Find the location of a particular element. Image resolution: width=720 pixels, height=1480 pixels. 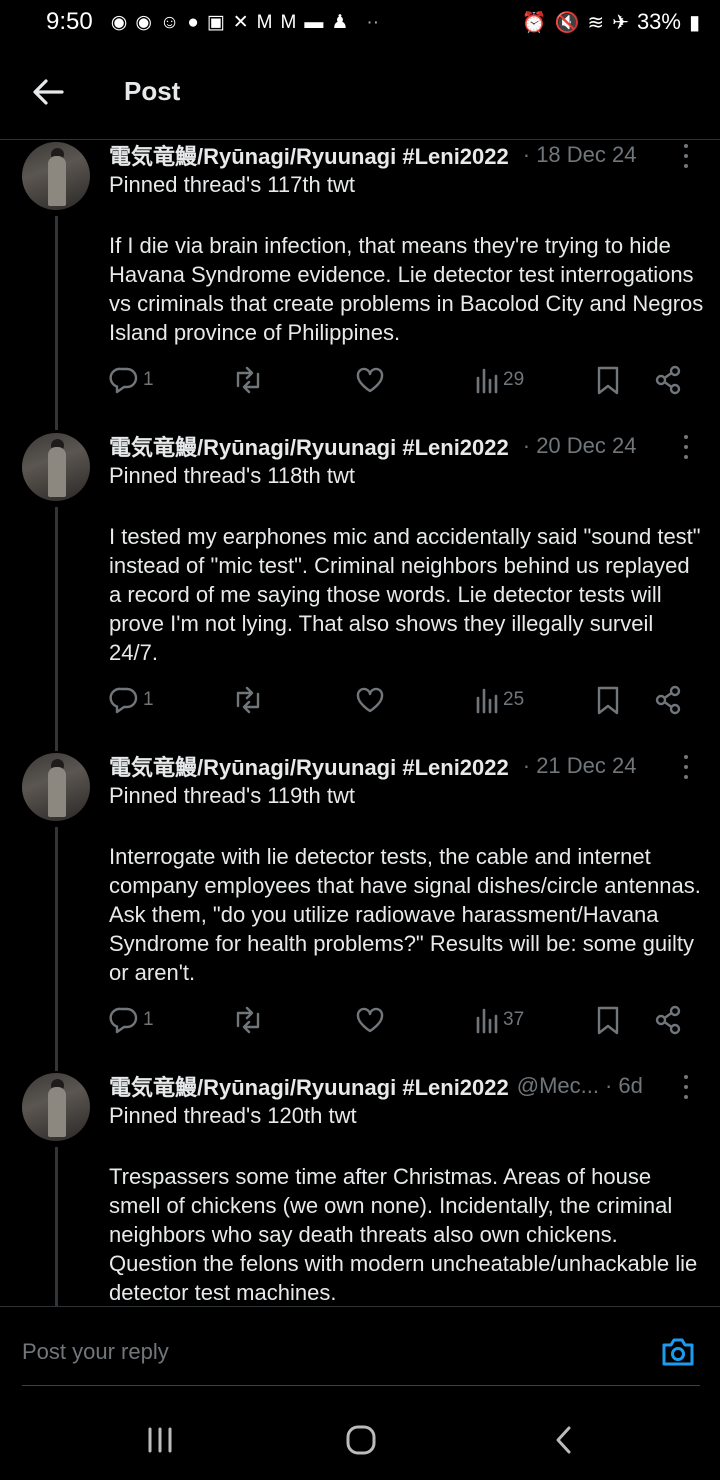

wifi-icon: ≋ is located at coordinates (596, 22).